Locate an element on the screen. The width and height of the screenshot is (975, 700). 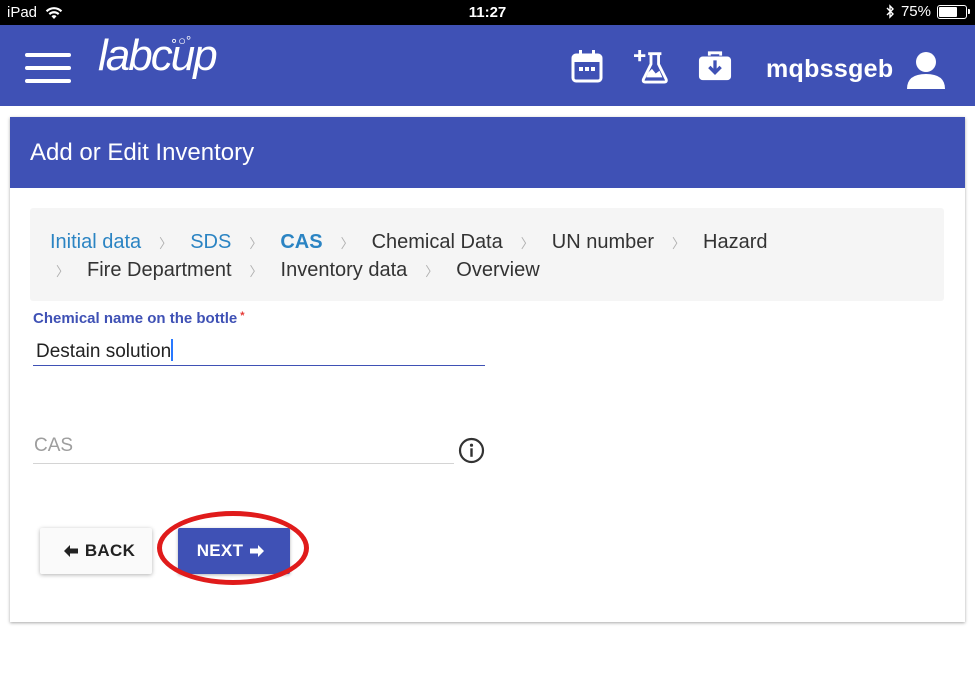
battery-icon is located at coordinates (953, 11).